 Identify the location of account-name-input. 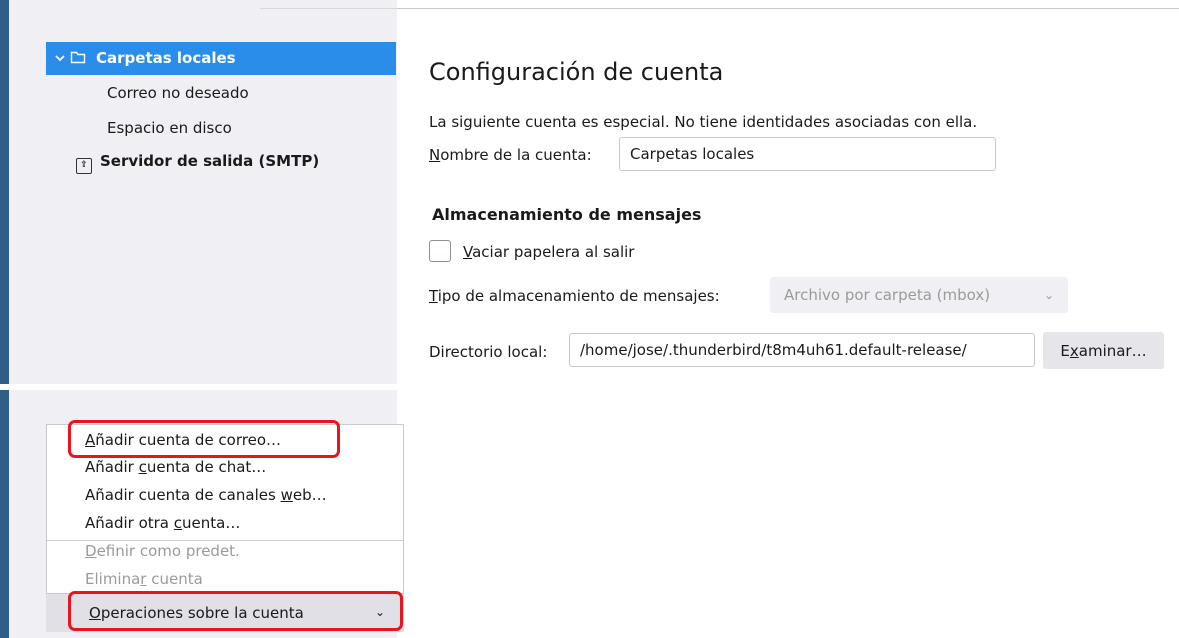
(807, 154).